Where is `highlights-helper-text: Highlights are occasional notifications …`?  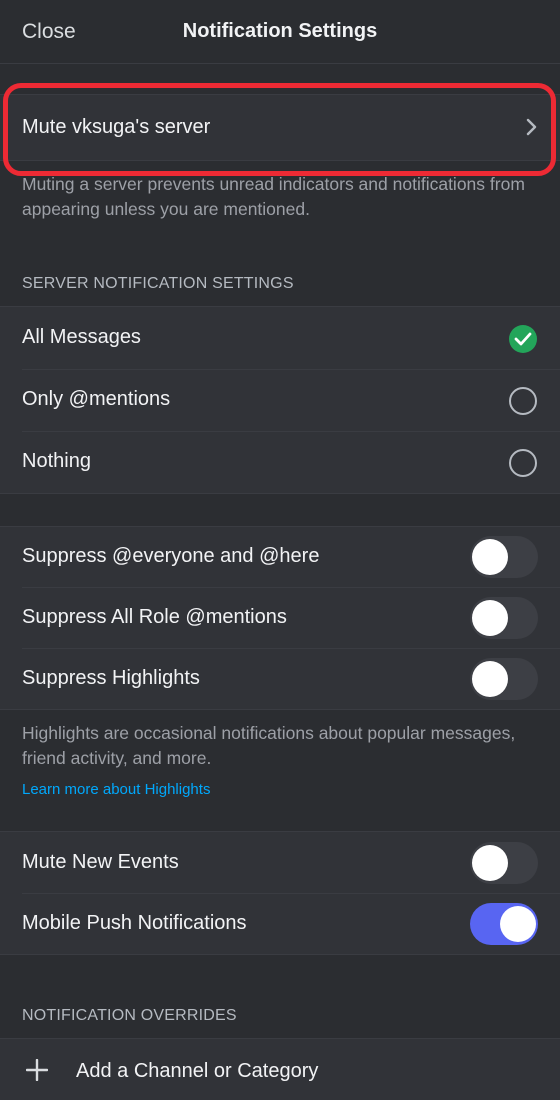 highlights-helper-text: Highlights are occasional notifications … is located at coordinates (269, 745).